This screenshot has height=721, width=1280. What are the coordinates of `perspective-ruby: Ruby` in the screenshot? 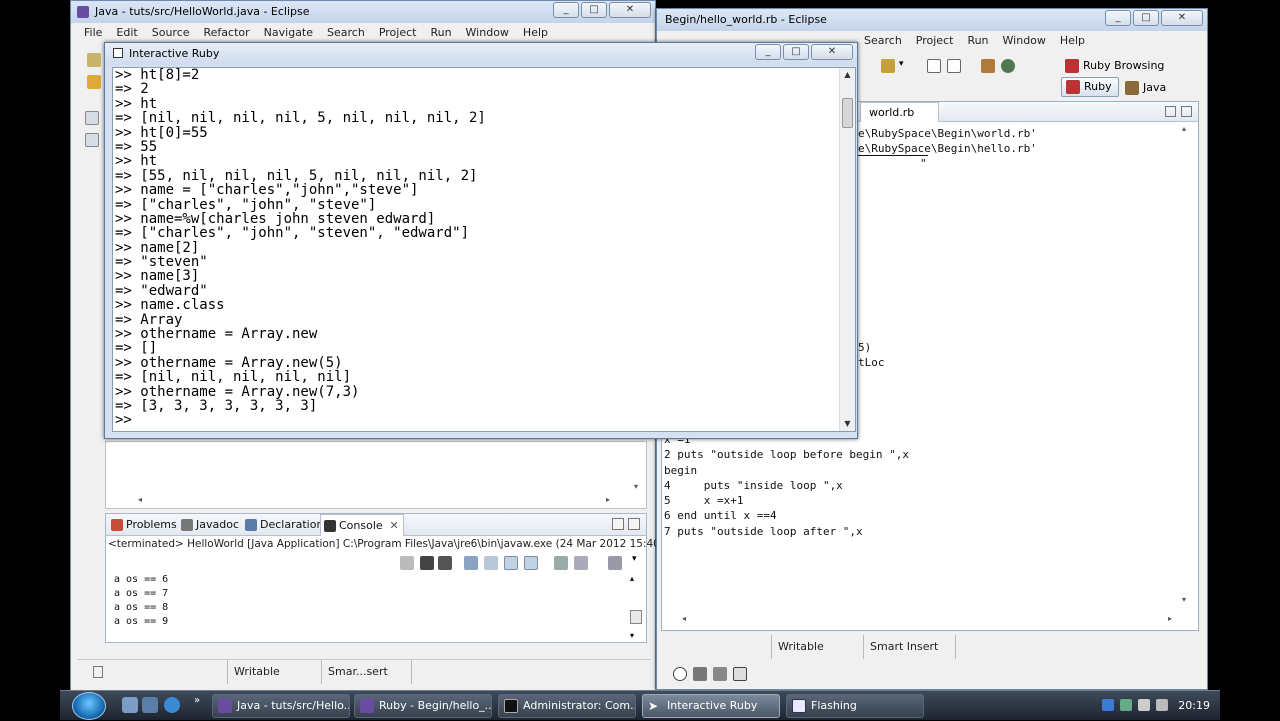 It's located at (1090, 87).